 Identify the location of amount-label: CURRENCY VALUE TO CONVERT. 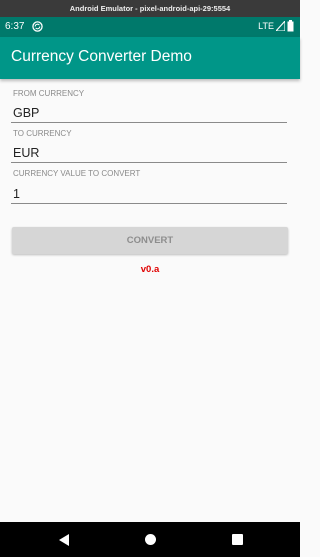
(77, 173).